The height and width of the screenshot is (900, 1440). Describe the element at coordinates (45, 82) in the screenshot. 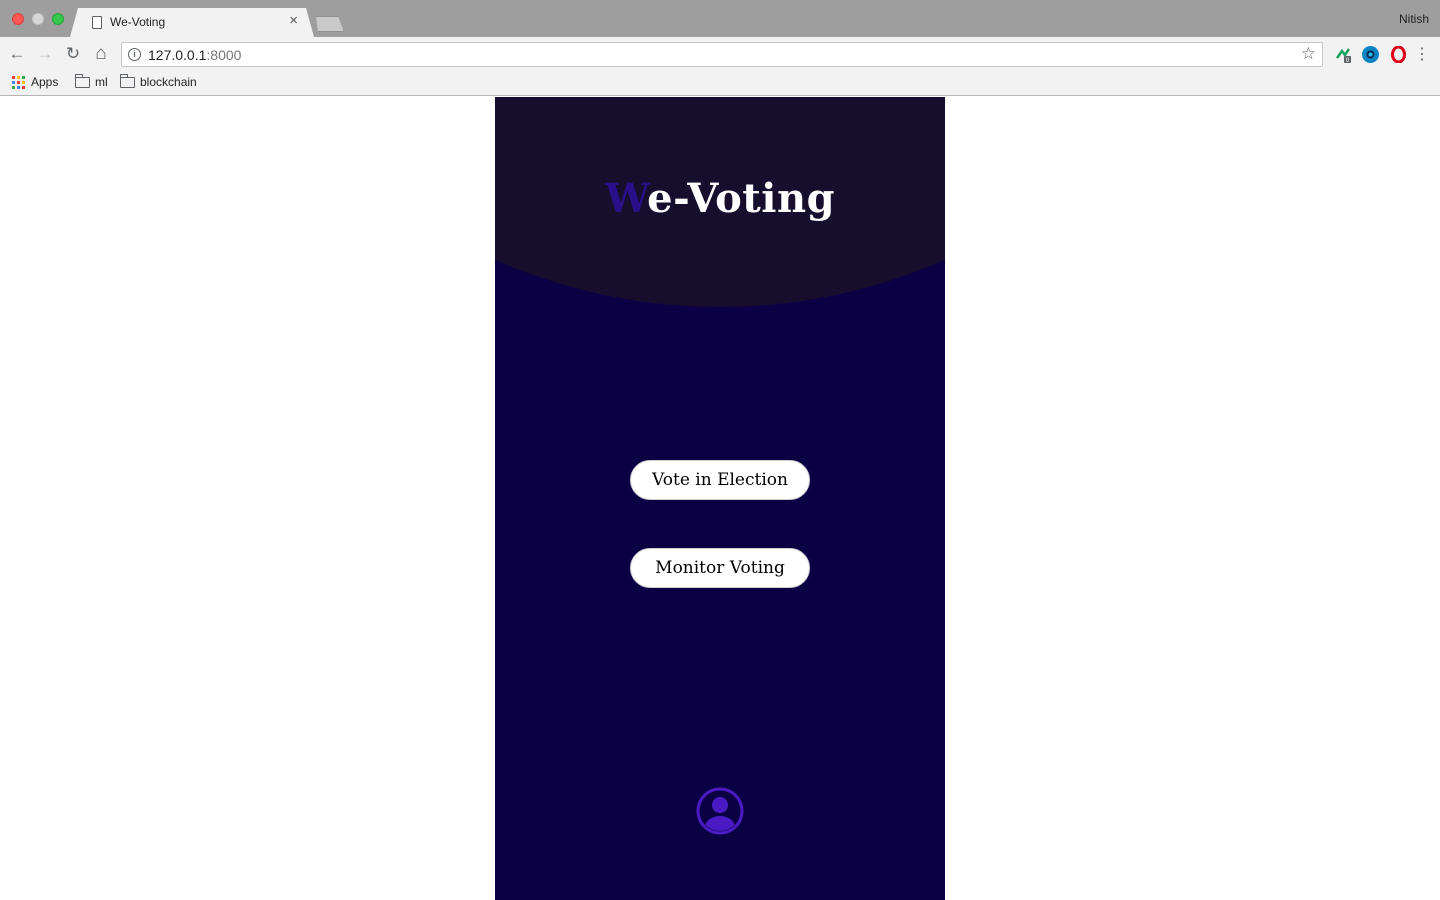

I see `bookmark-label: Apps` at that location.